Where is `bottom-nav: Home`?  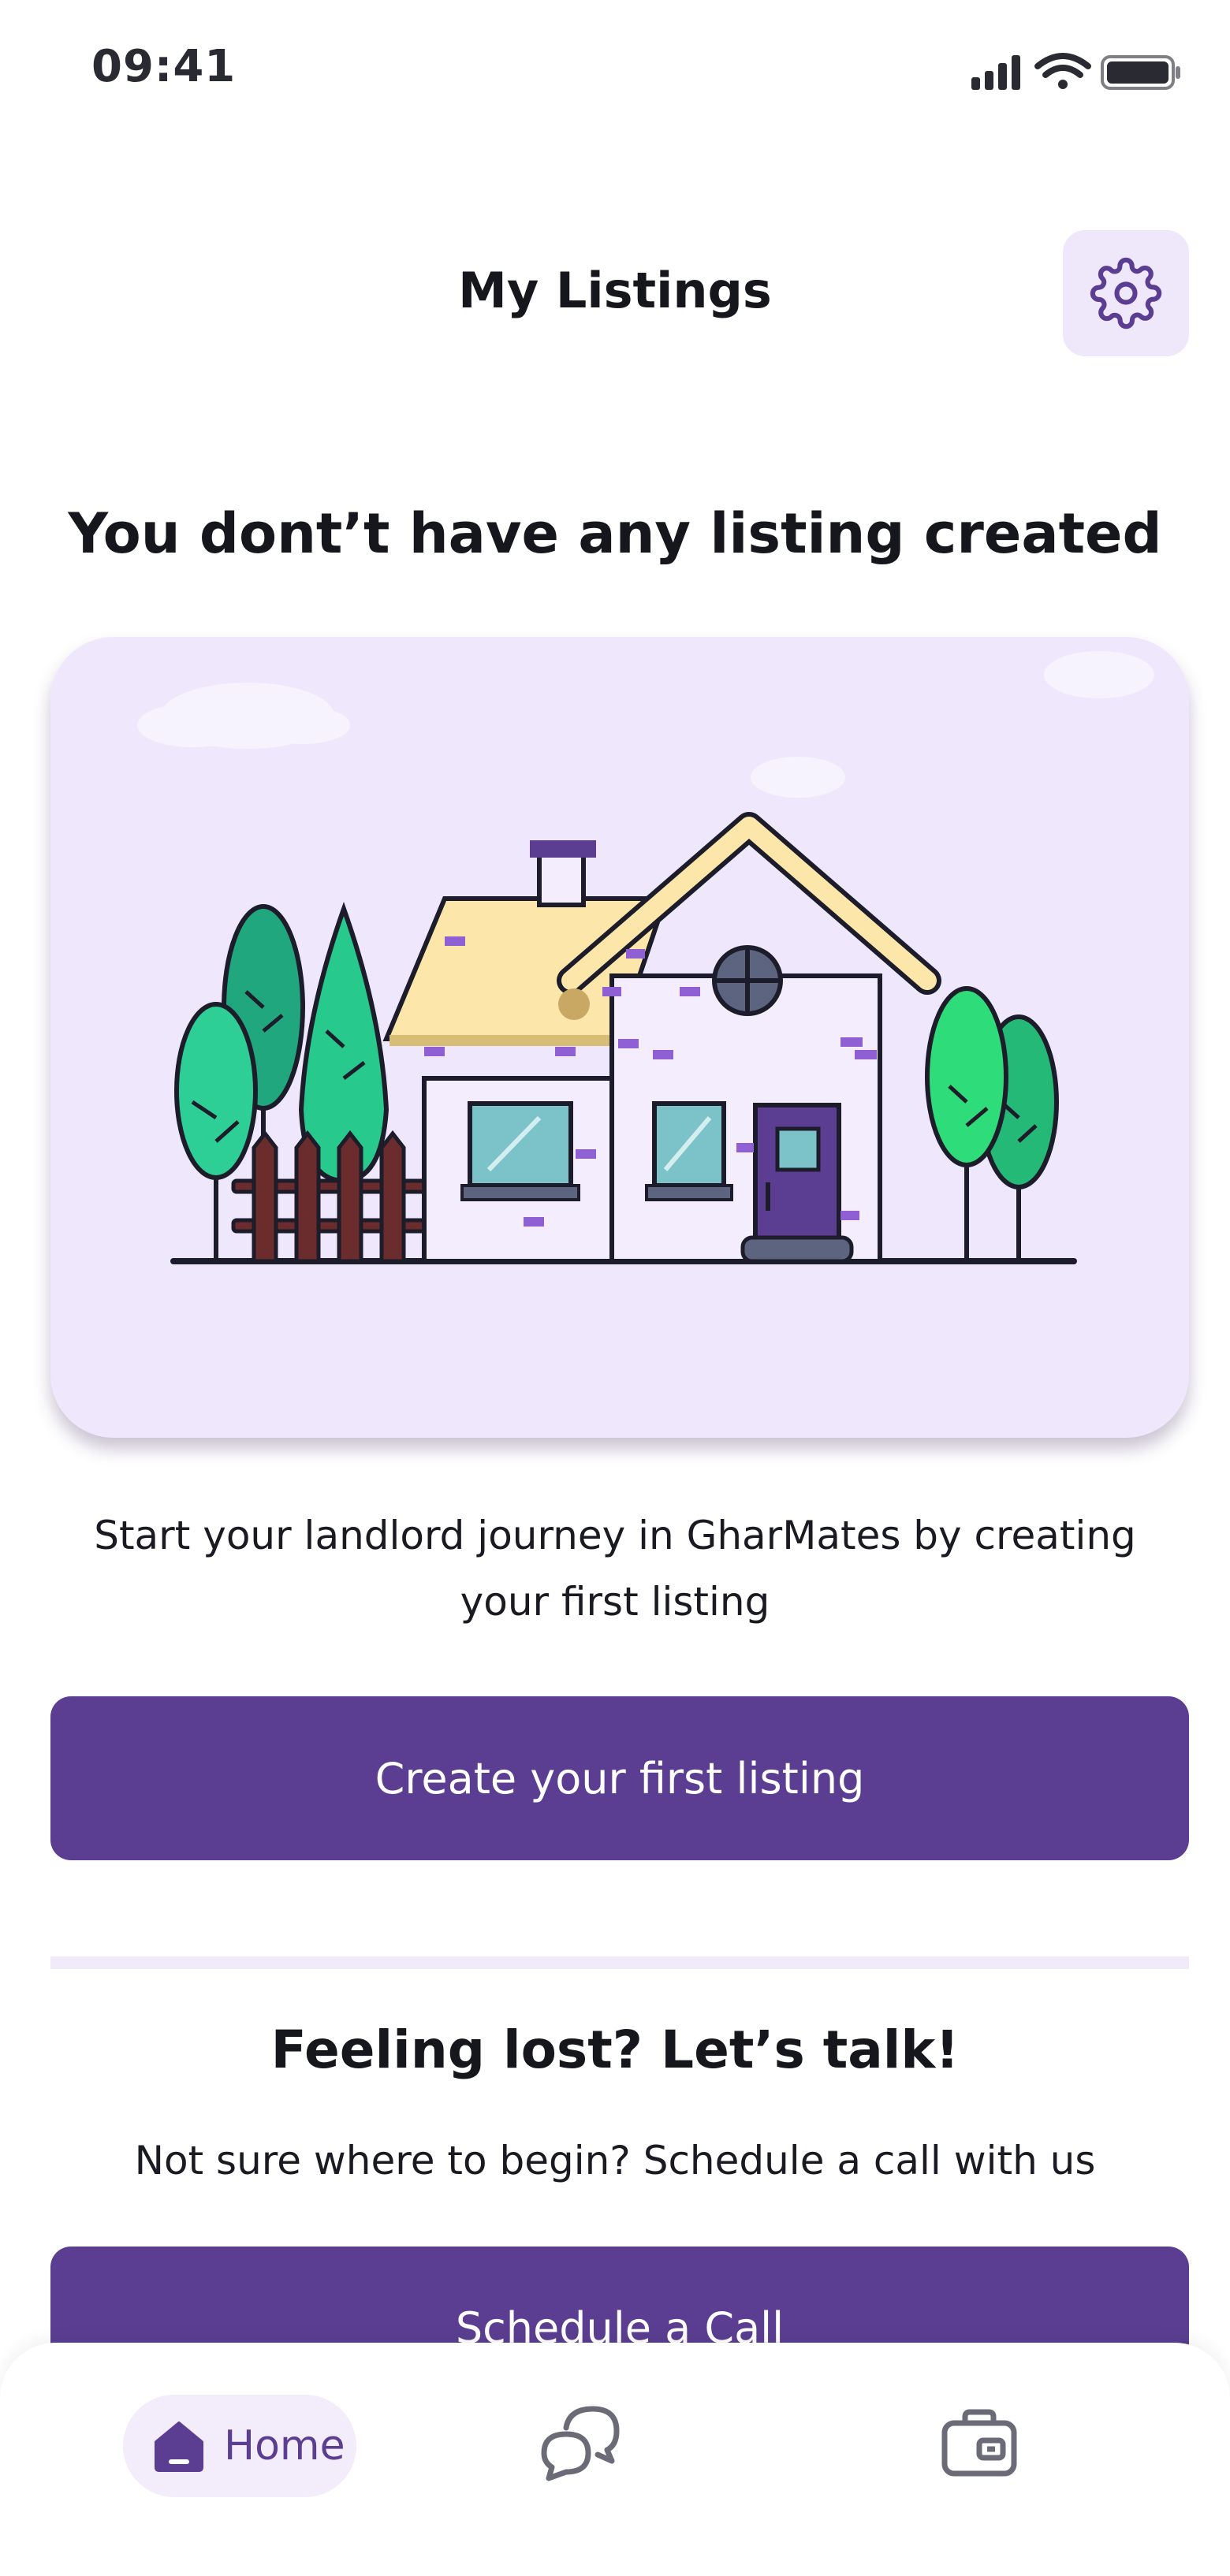
bottom-nav: Home is located at coordinates (615, 2459).